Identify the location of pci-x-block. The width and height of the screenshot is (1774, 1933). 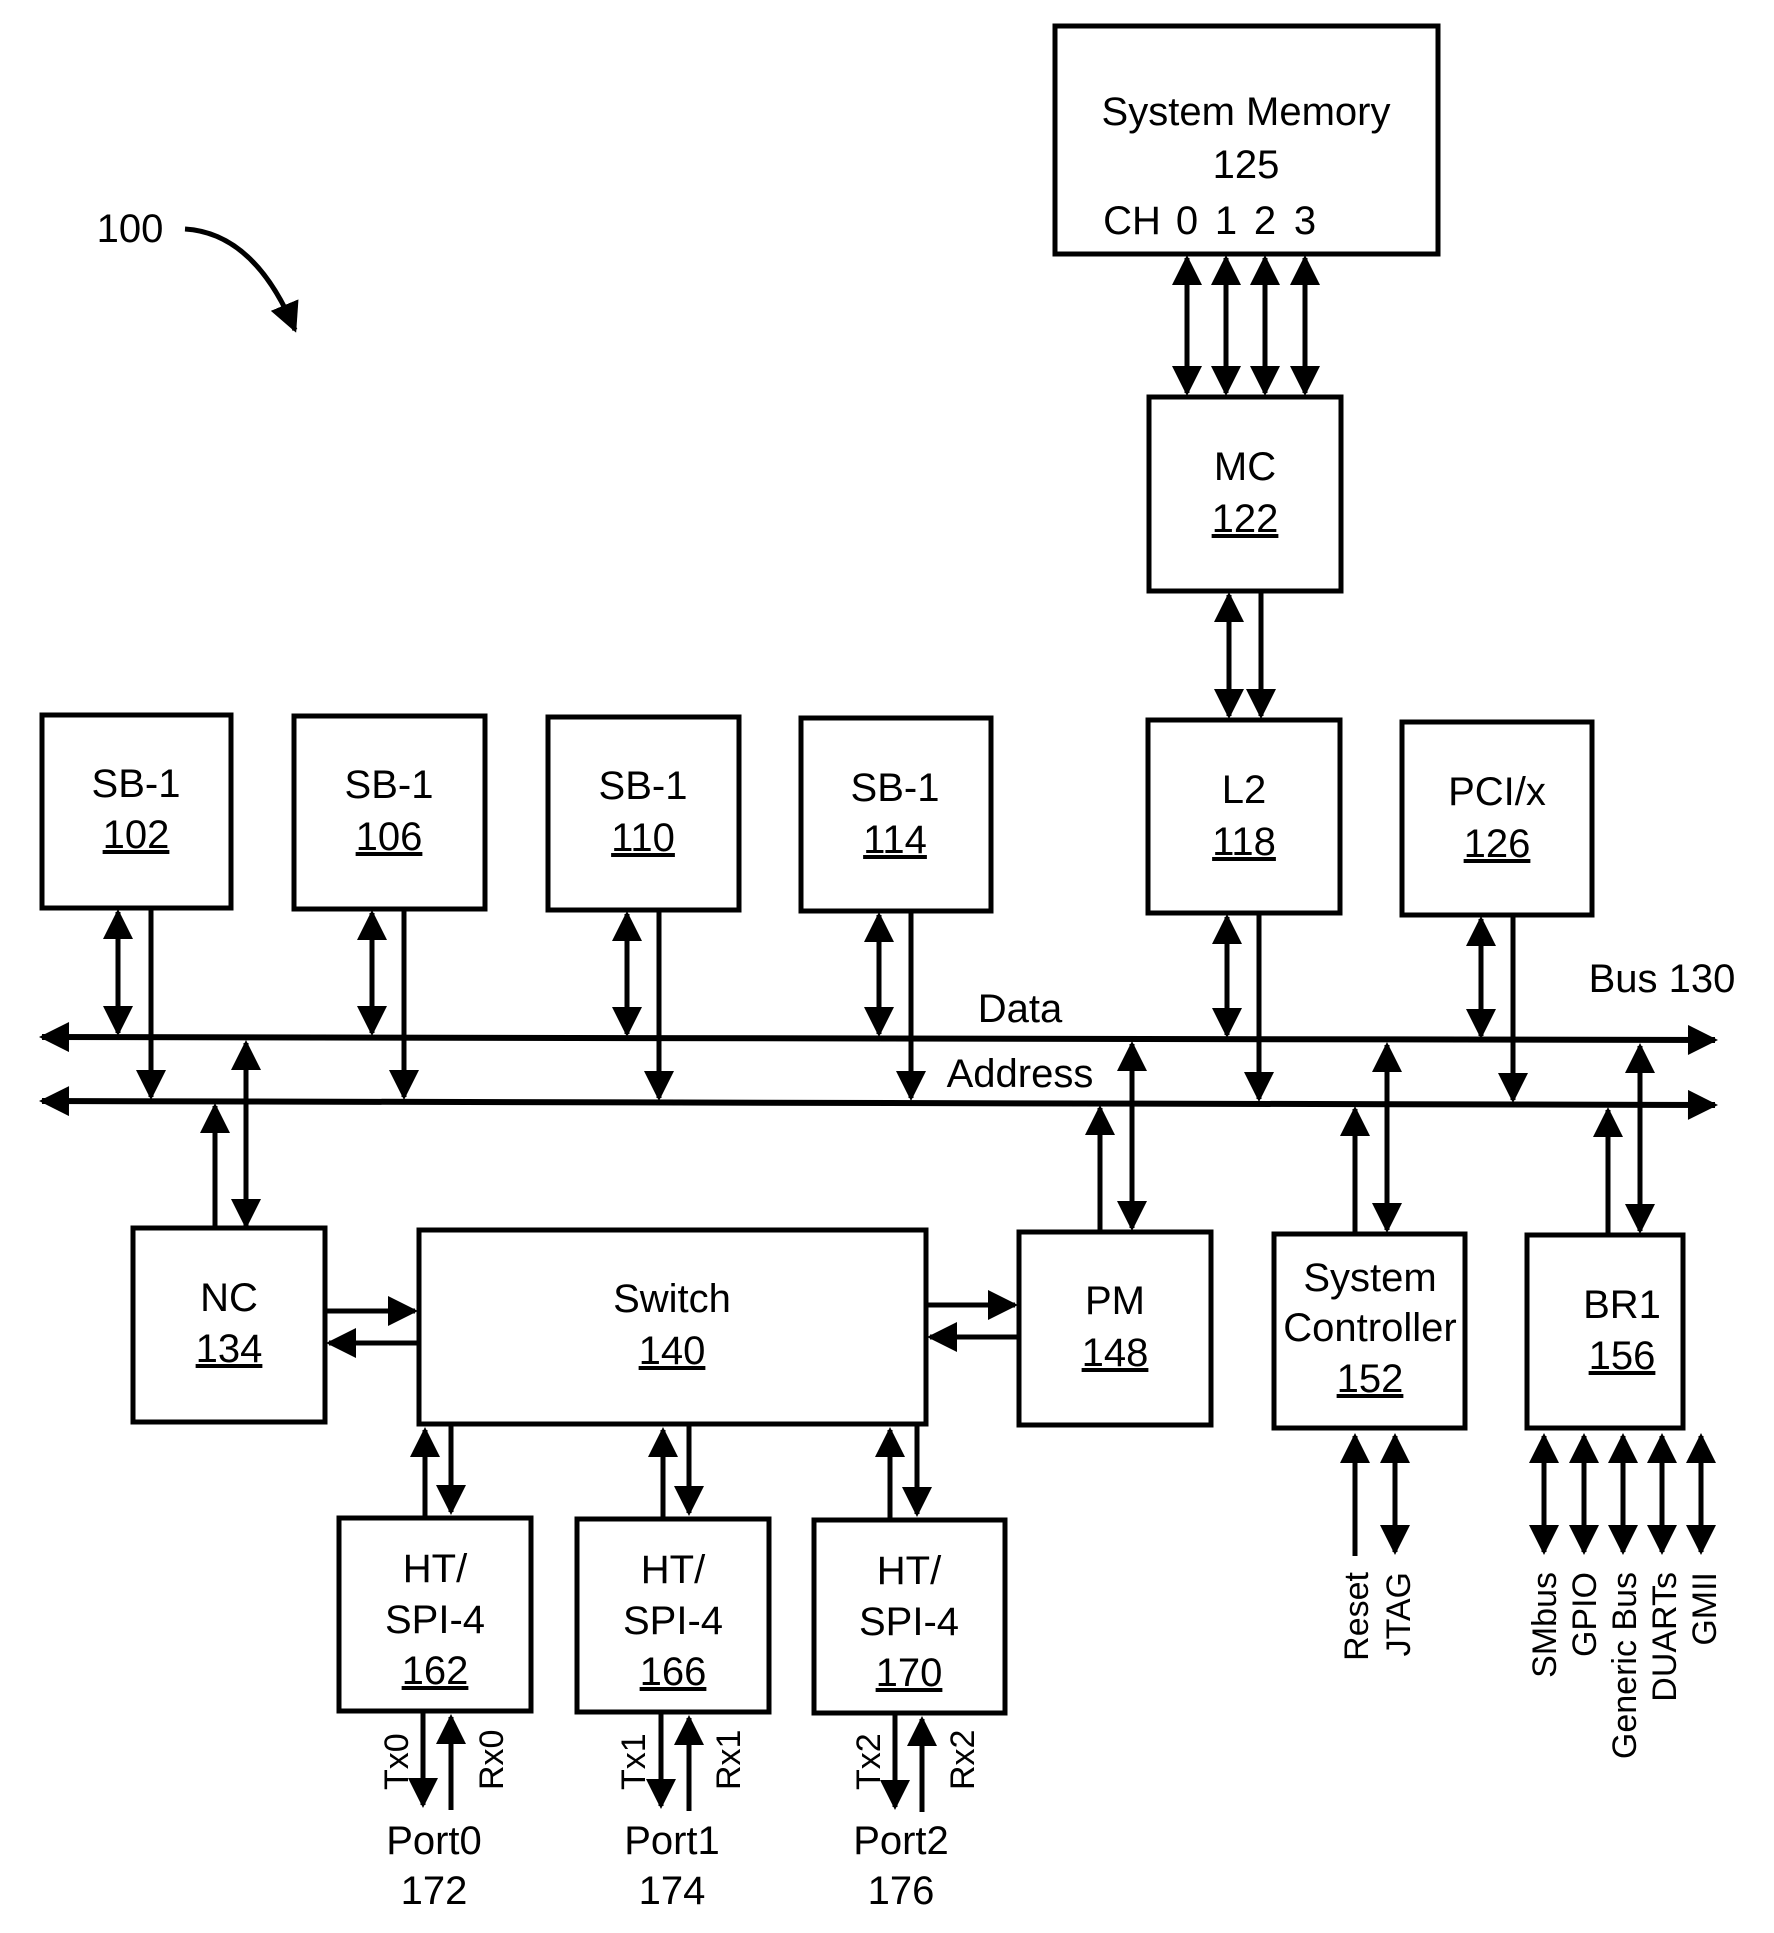
(1497, 818).